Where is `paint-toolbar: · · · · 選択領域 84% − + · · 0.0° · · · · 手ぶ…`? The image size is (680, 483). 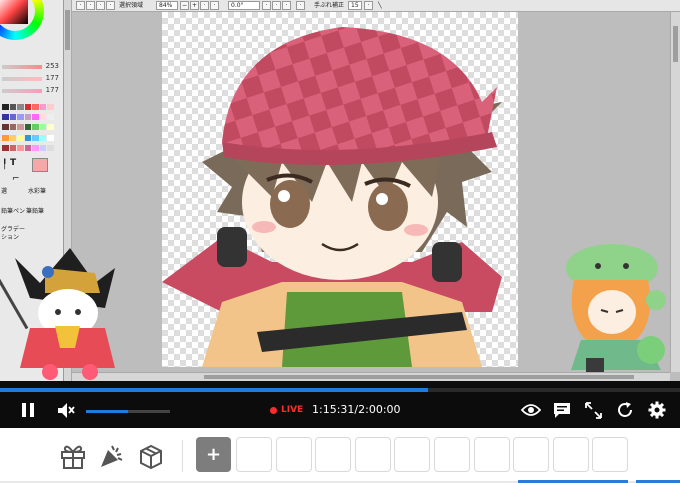 paint-toolbar: · · · · 選択領域 84% − + · · 0.0° · · · · 手ぶ… is located at coordinates (376, 6).